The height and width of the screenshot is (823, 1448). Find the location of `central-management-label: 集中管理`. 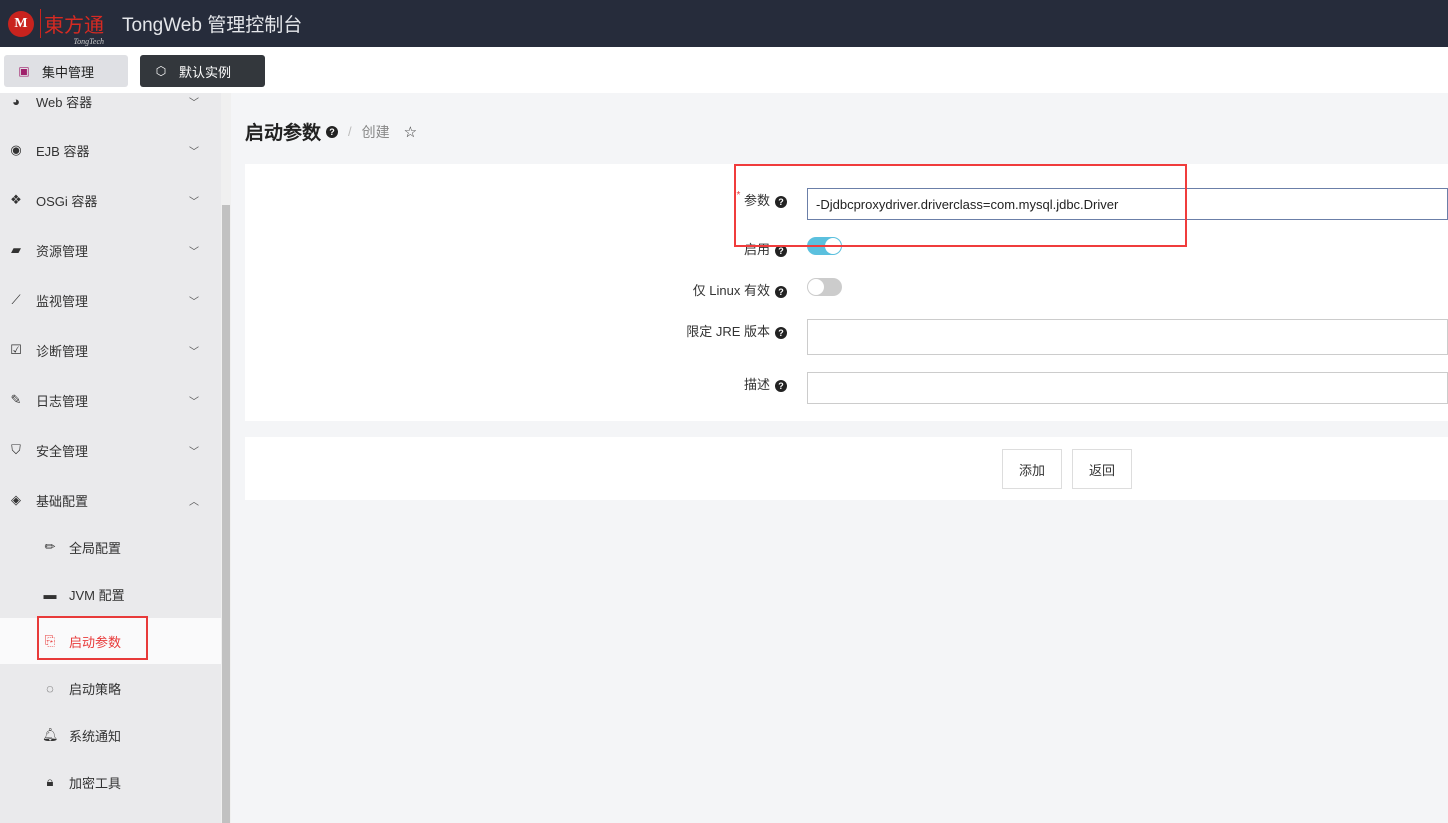

central-management-label: 集中管理 is located at coordinates (68, 72).